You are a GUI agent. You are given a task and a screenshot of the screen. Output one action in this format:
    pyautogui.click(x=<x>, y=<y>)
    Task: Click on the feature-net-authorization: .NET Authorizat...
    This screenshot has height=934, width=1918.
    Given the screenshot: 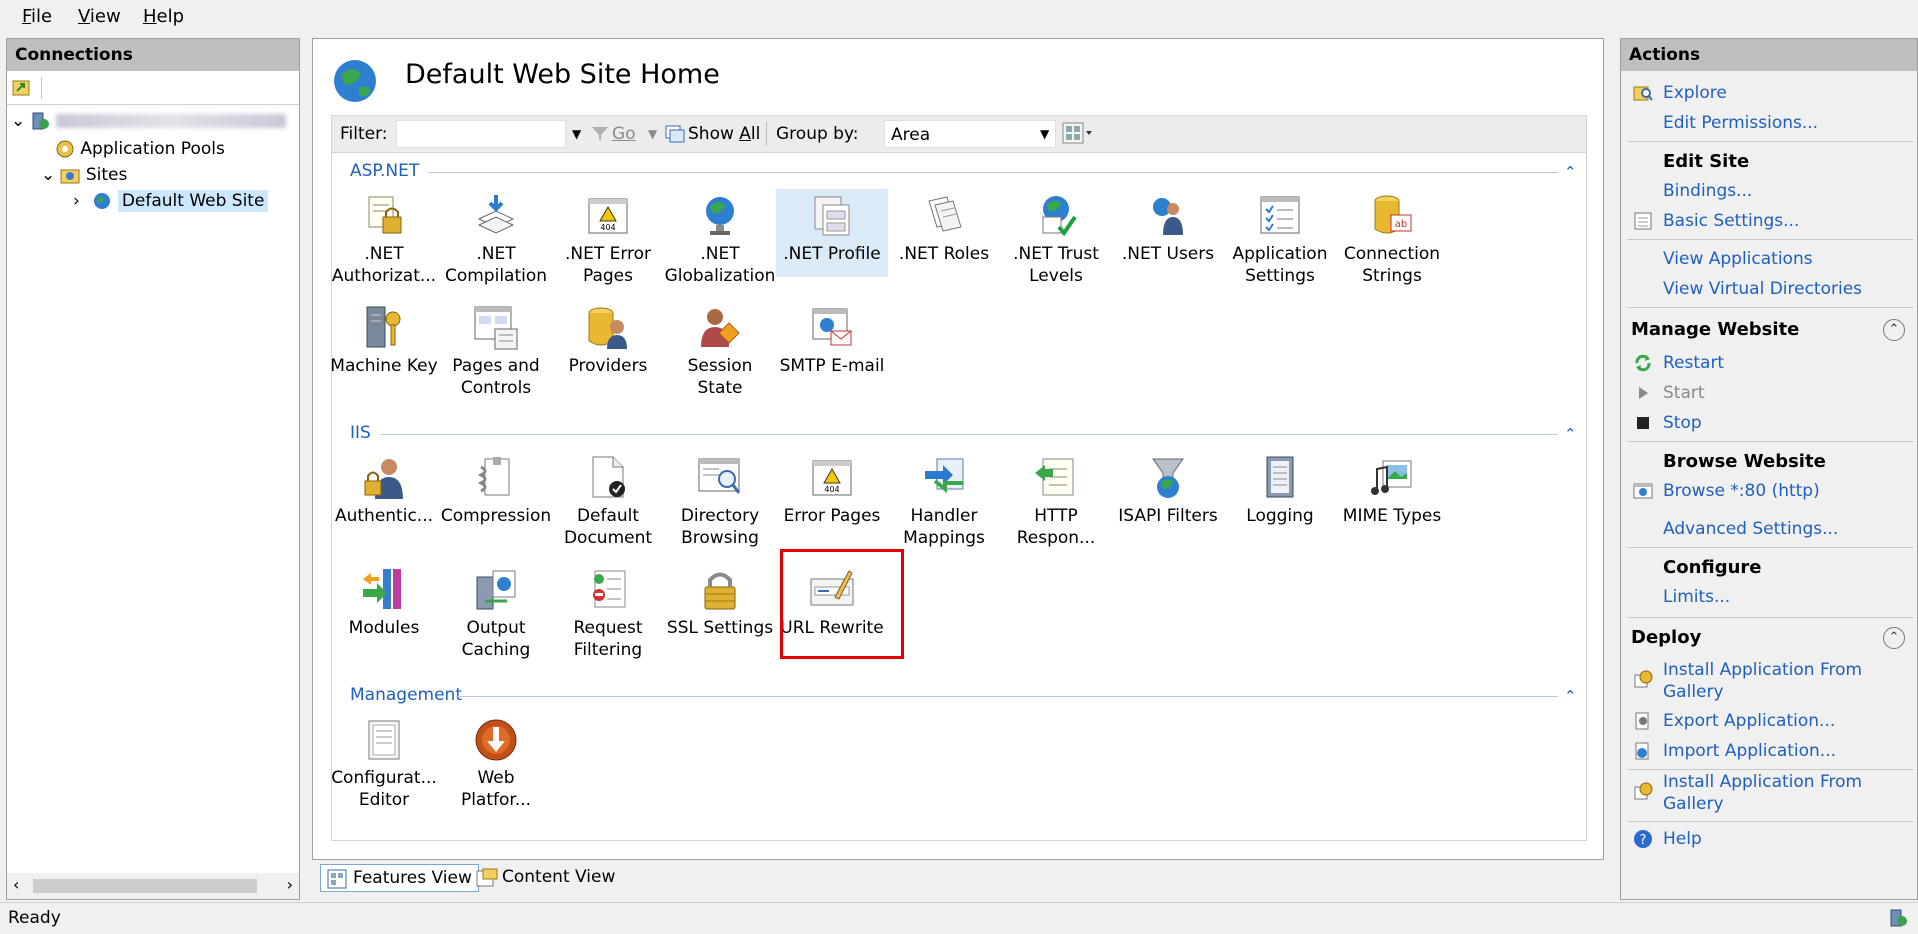 What is the action you would take?
    pyautogui.click(x=384, y=240)
    